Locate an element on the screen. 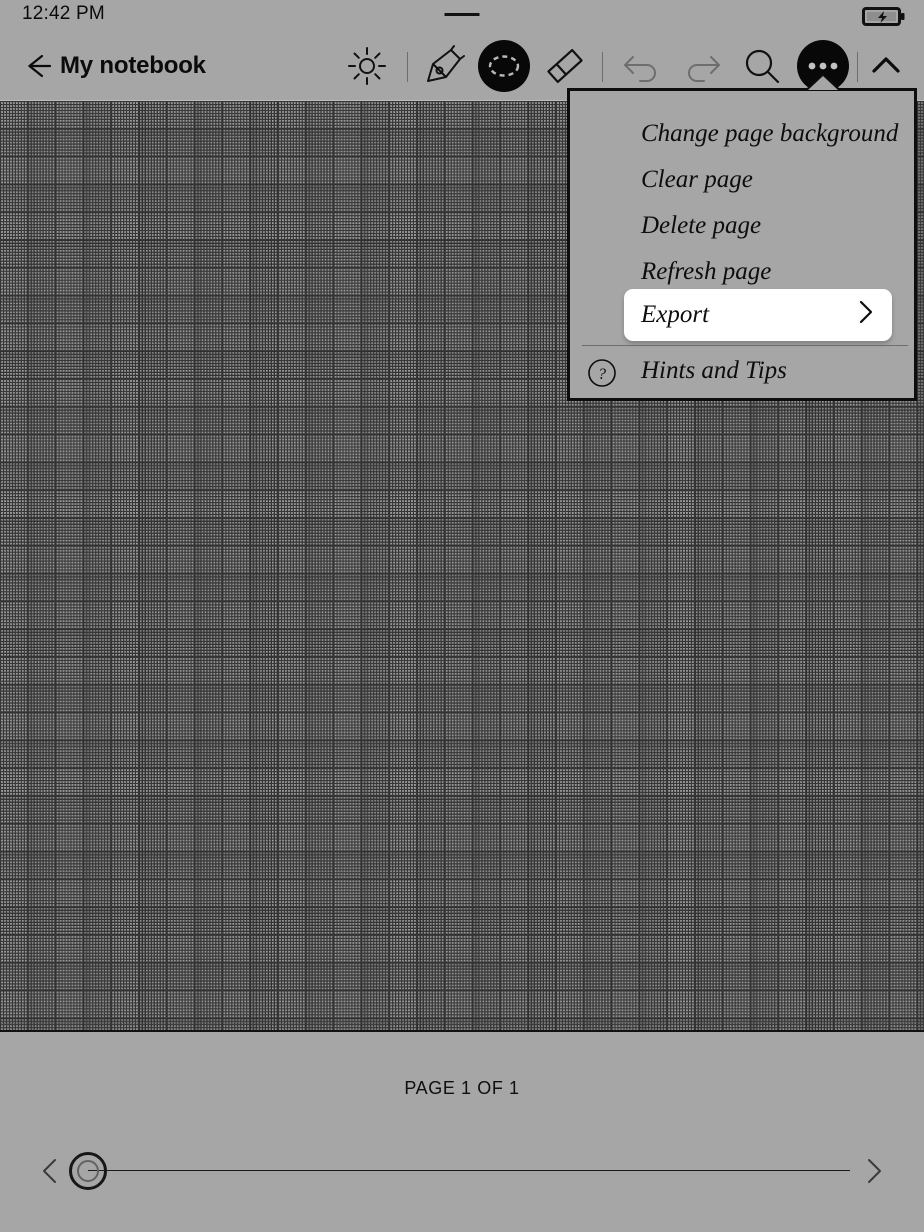  pen-icon is located at coordinates (444, 66).